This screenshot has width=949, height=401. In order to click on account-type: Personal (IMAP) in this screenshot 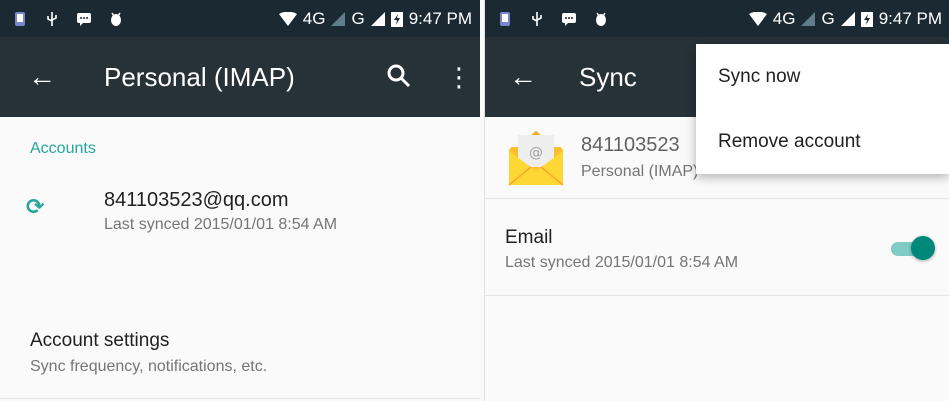, I will do `click(640, 171)`.